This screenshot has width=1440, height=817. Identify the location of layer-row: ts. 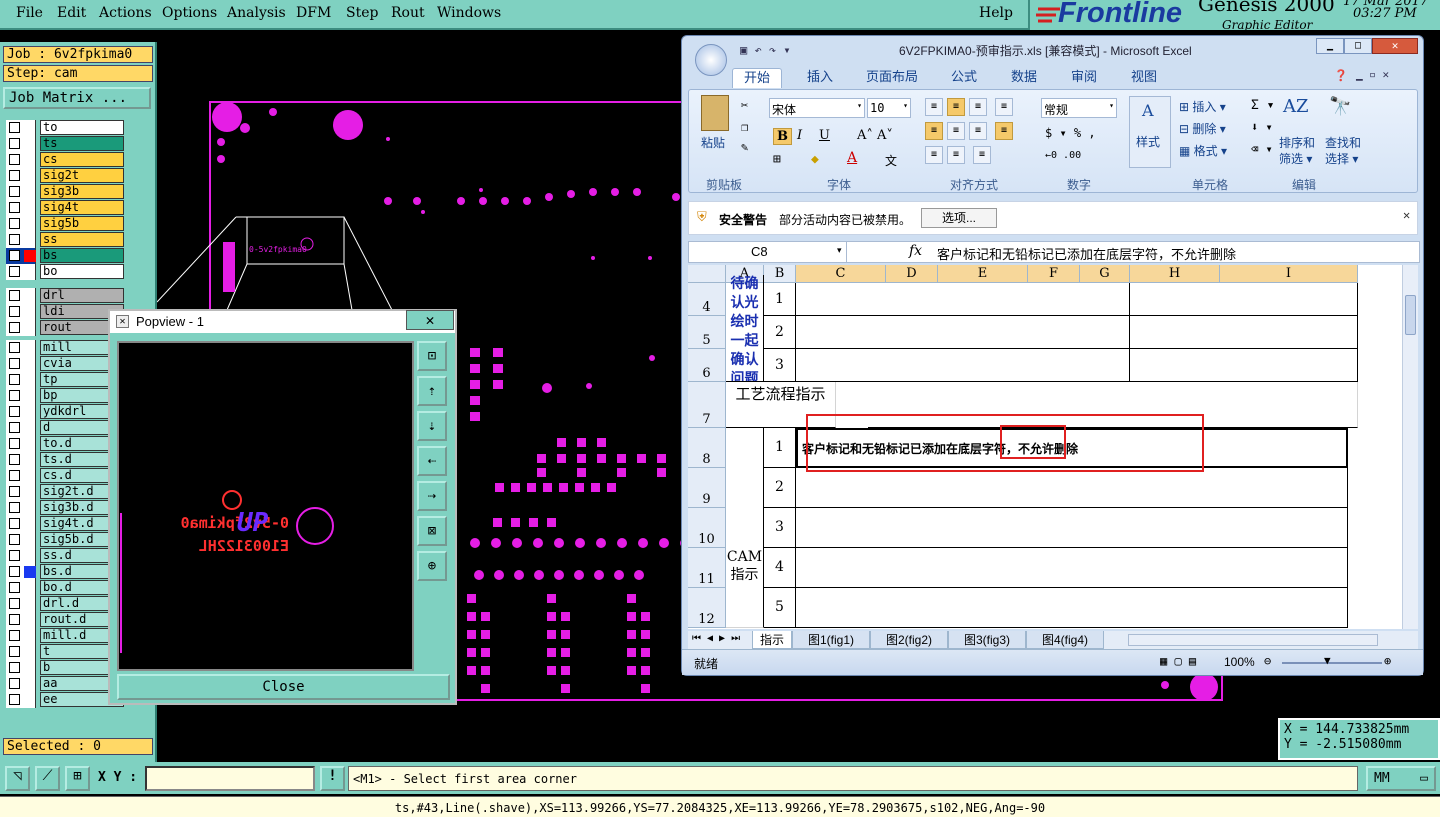
(65, 144).